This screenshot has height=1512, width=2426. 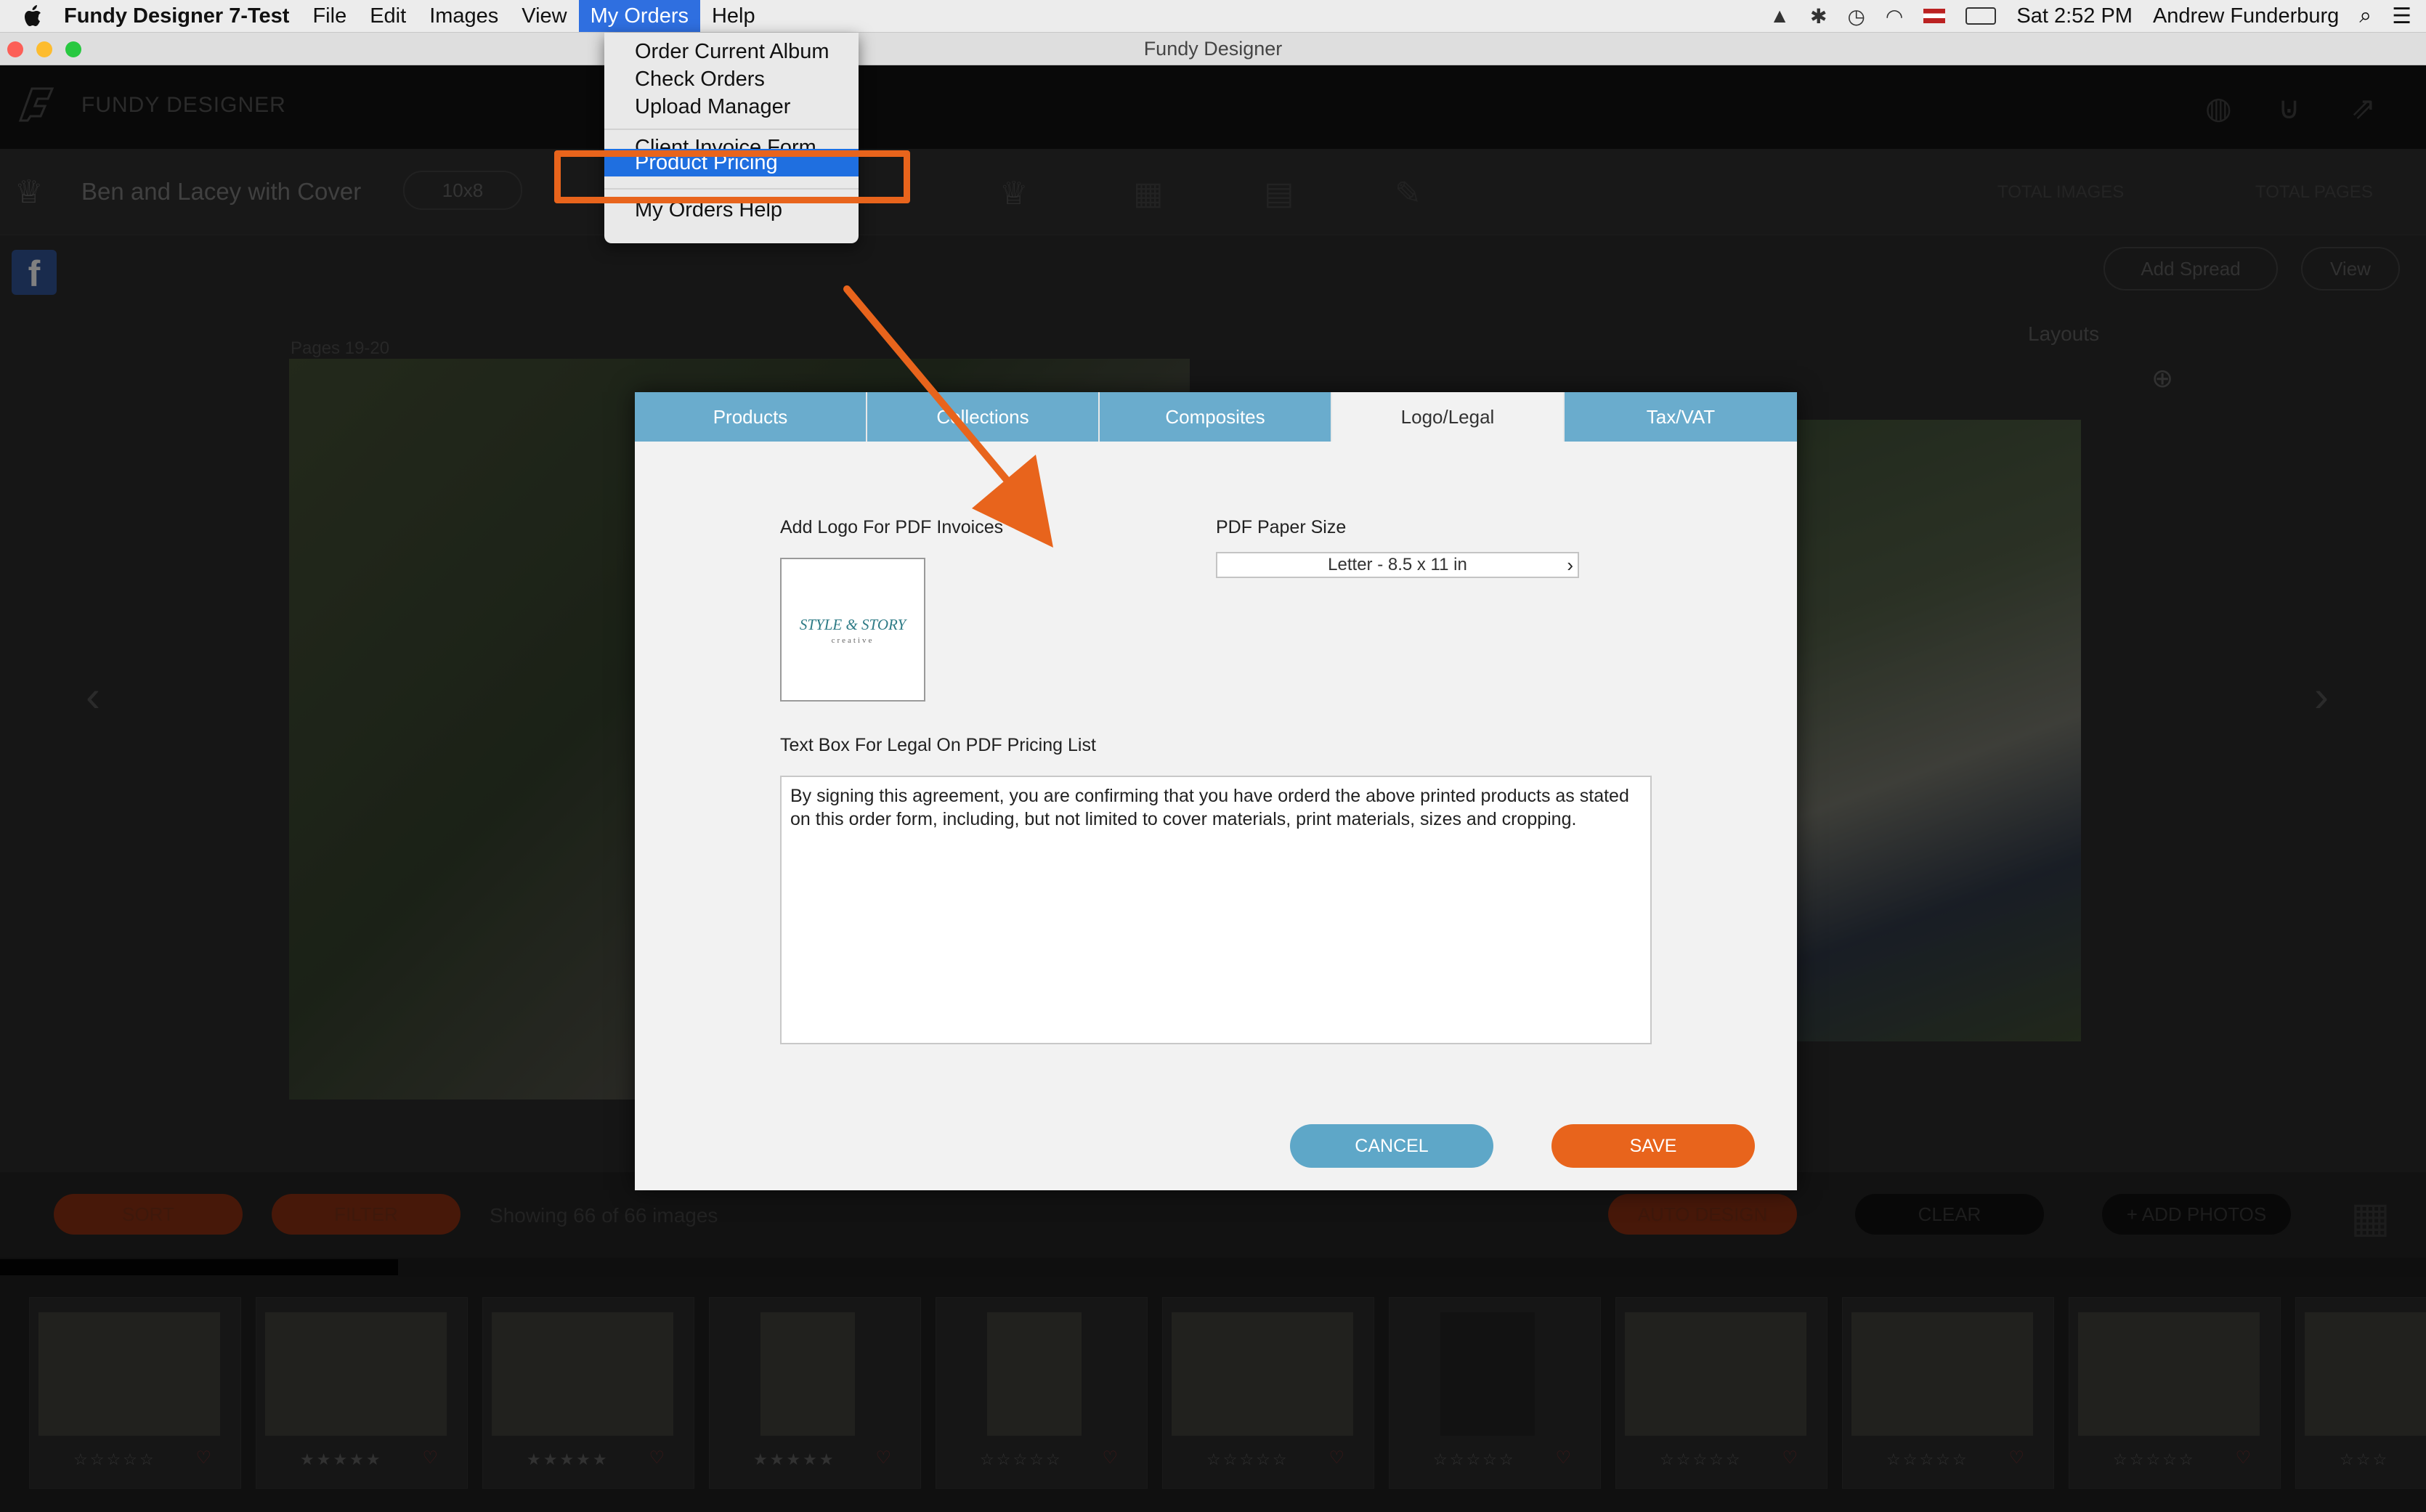 I want to click on menu-edit: Edit, so click(x=388, y=16).